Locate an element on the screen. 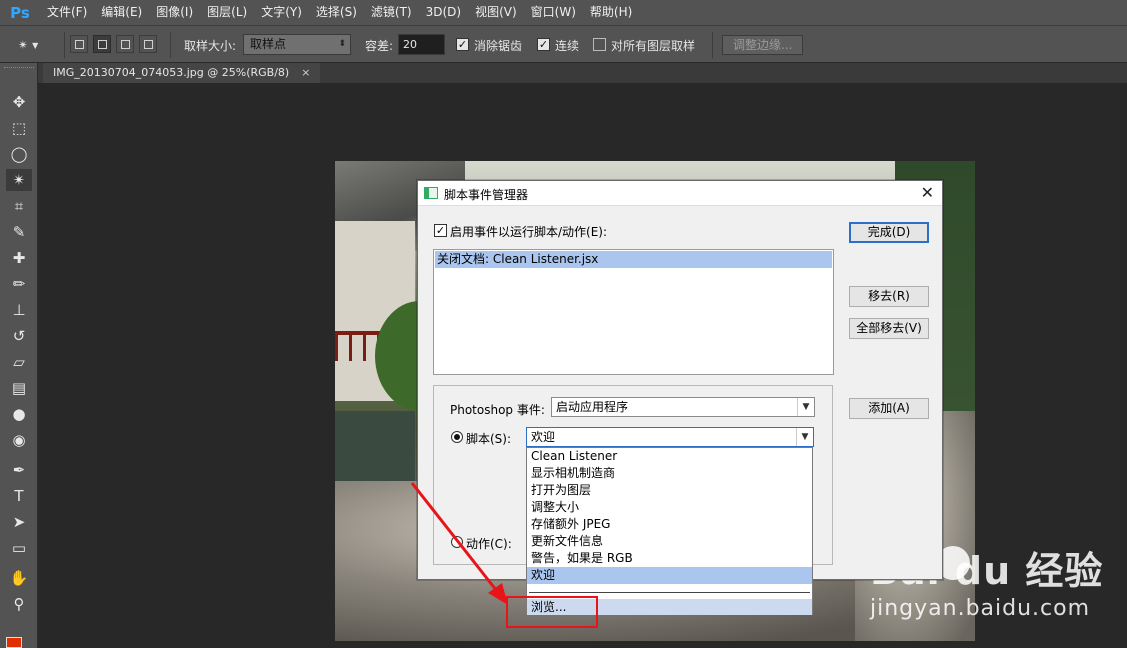 Image resolution: width=1127 pixels, height=648 pixels. dialog-titlebar: 脚本事件管理器 ✕ is located at coordinates (680, 193).